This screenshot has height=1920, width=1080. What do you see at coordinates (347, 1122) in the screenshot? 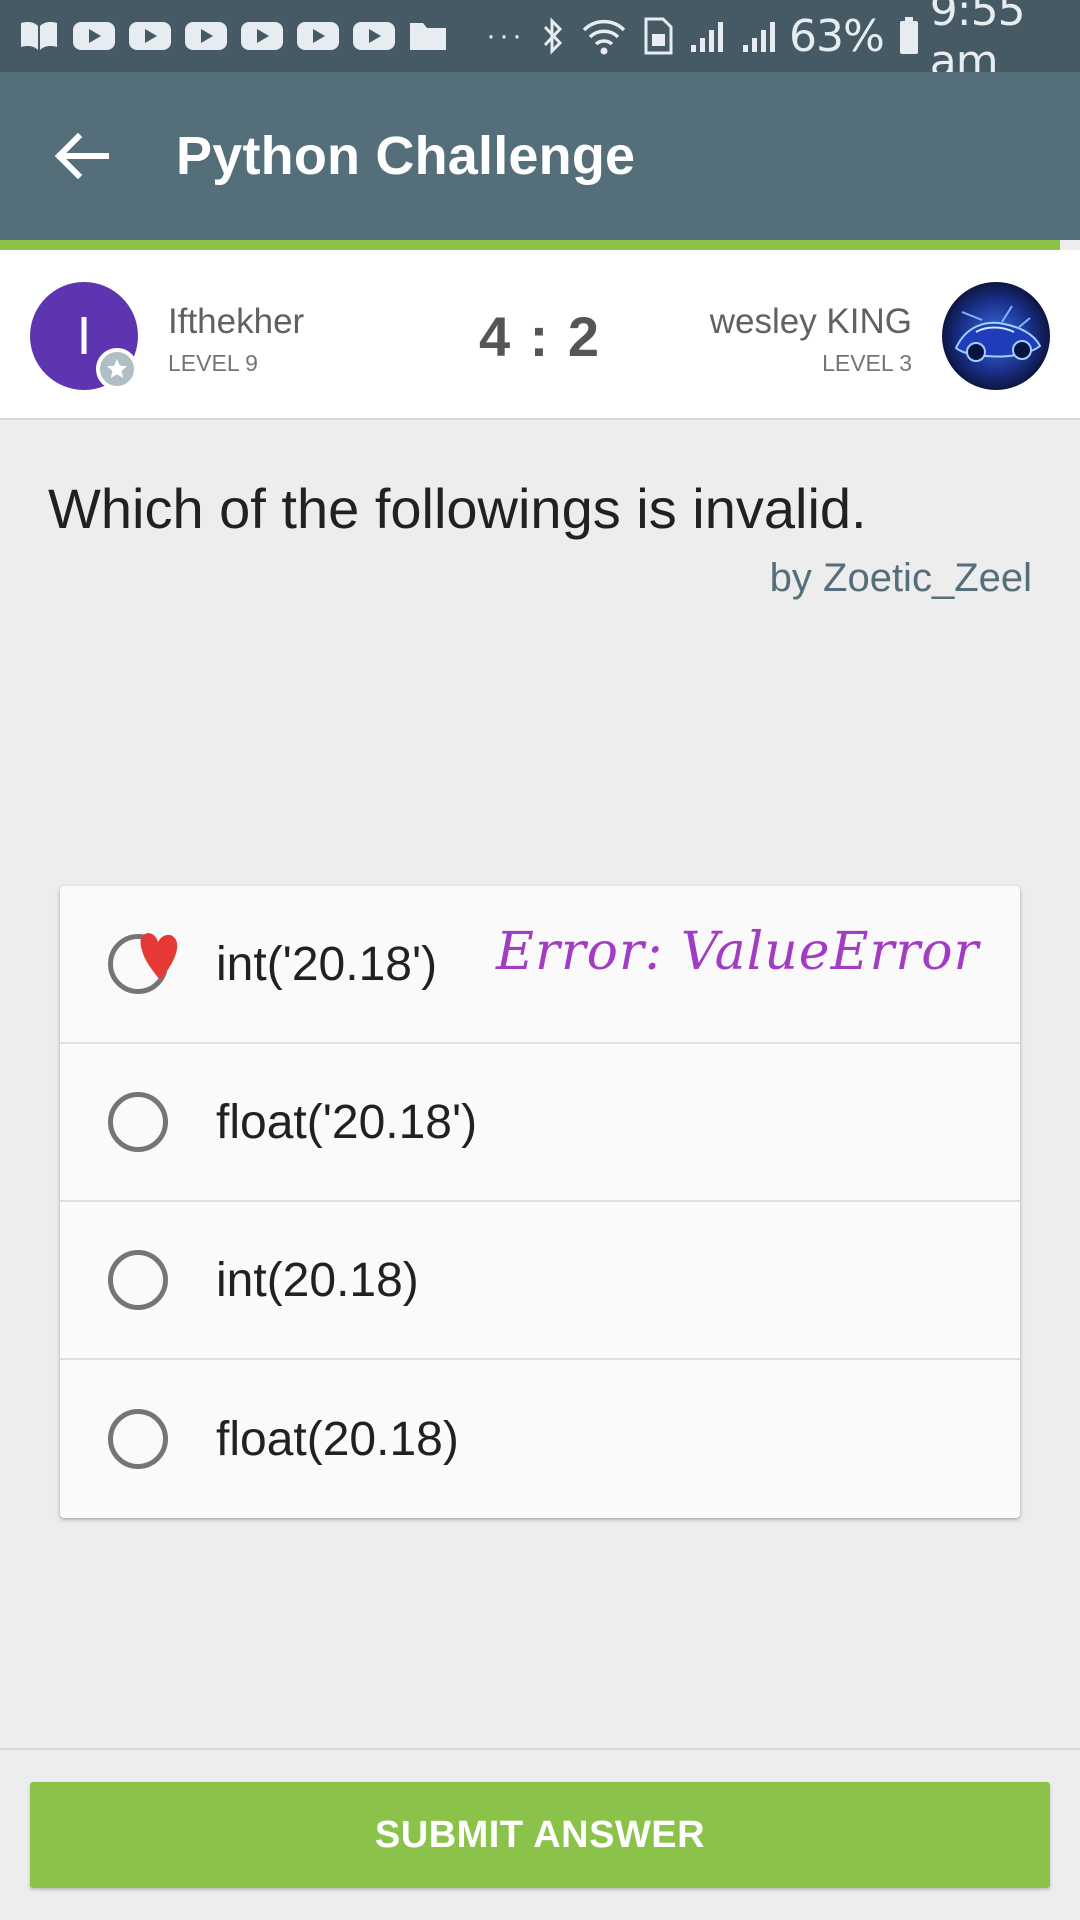
I see `option-label: float('20.18')` at bounding box center [347, 1122].